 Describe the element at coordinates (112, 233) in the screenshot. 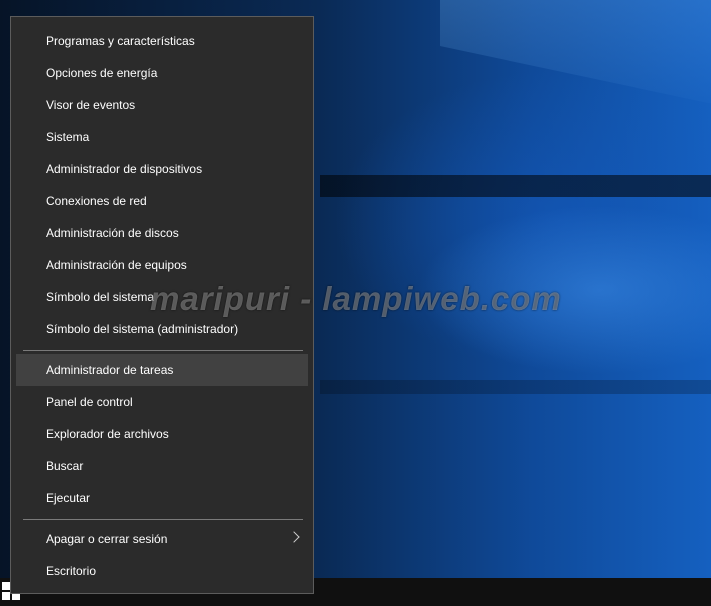

I see `menu-item-label: Administración de discos` at that location.